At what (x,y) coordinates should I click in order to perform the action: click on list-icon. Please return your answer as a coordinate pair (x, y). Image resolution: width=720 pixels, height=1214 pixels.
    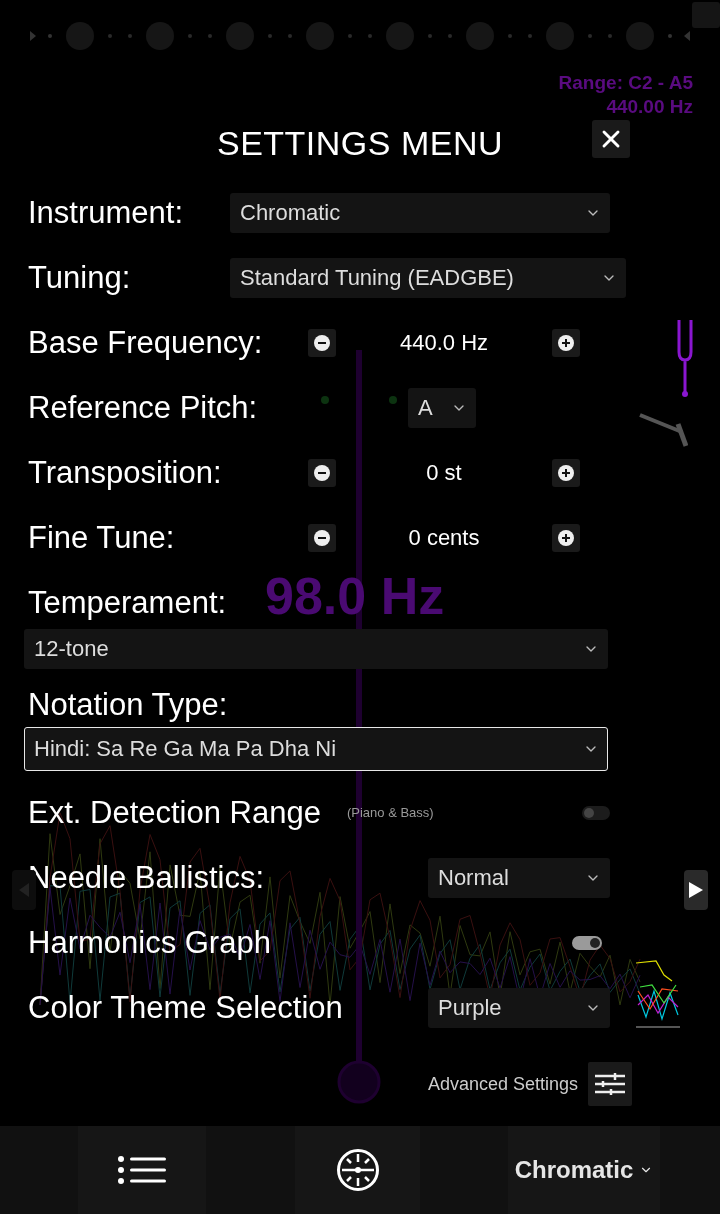
    Looking at the image, I should click on (142, 1170).